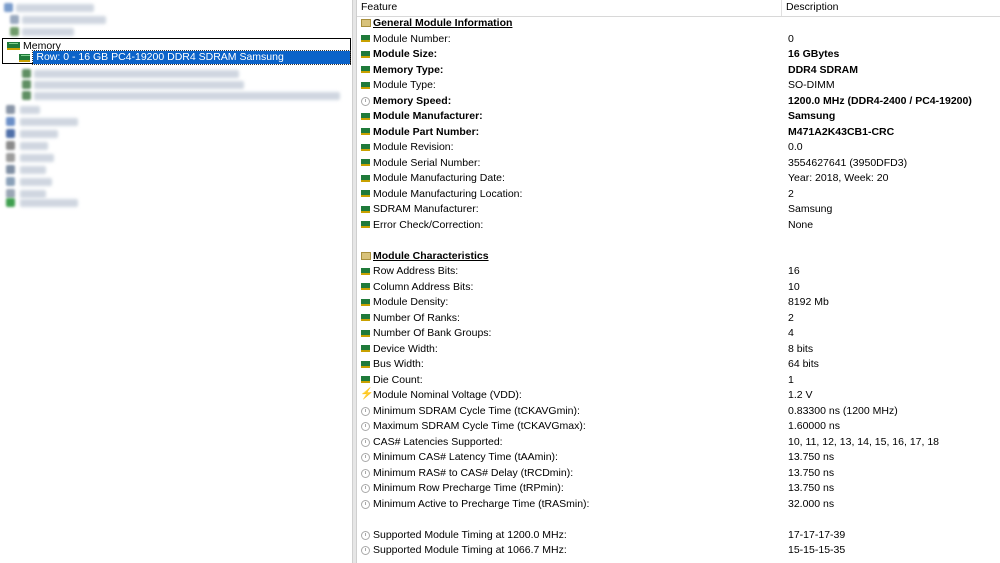 This screenshot has width=1000, height=563. What do you see at coordinates (678, 55) in the screenshot?
I see `detail-row: Module Size: 16 GBytes` at bounding box center [678, 55].